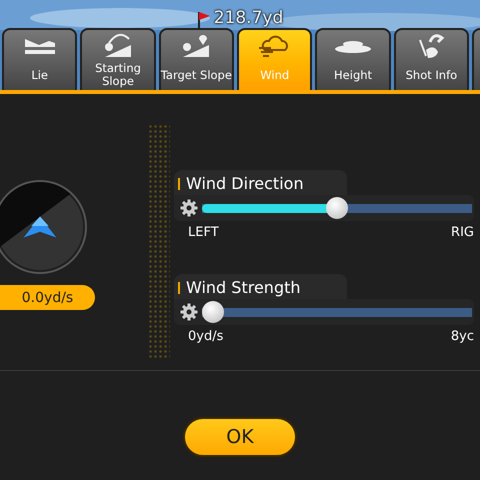 This screenshot has width=480, height=480. I want to click on tab: Shot Info, so click(432, 59).